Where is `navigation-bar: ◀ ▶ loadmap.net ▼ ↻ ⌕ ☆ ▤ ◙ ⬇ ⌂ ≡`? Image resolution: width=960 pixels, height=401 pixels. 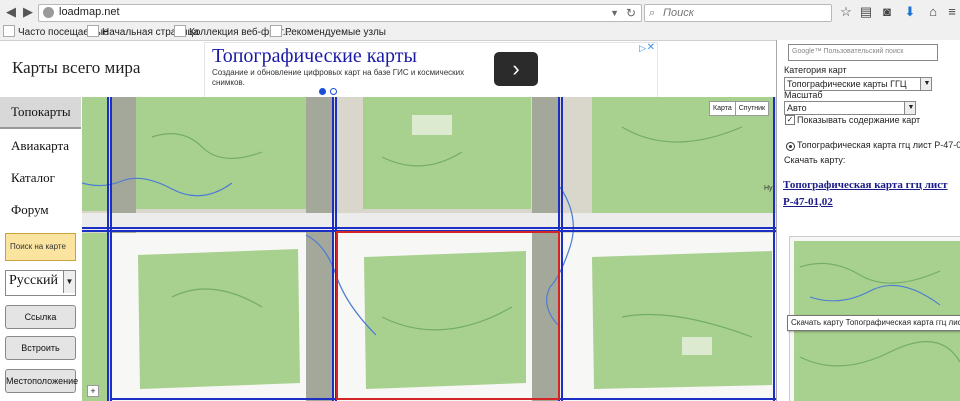
navigation-bar: ◀ ▶ loadmap.net ▼ ↻ ⌕ ☆ ▤ ◙ ⬇ ⌂ ≡ is located at coordinates (480, 12).